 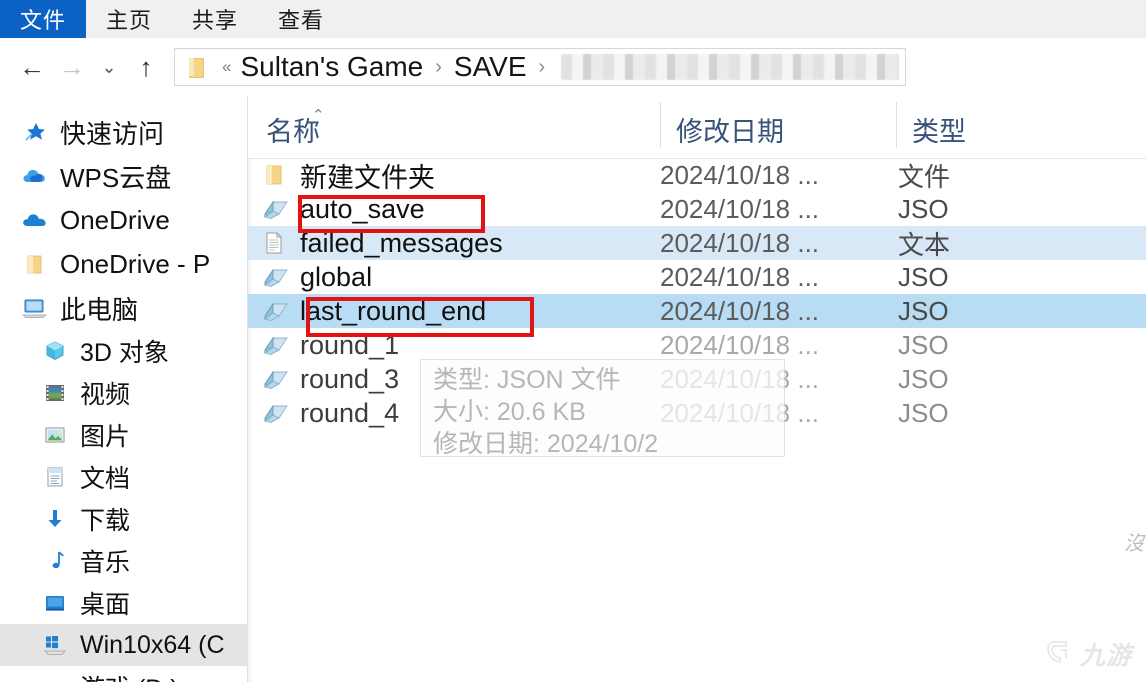 What do you see at coordinates (490, 67) in the screenshot?
I see `breadcrumb-crumb-save: SAVE` at bounding box center [490, 67].